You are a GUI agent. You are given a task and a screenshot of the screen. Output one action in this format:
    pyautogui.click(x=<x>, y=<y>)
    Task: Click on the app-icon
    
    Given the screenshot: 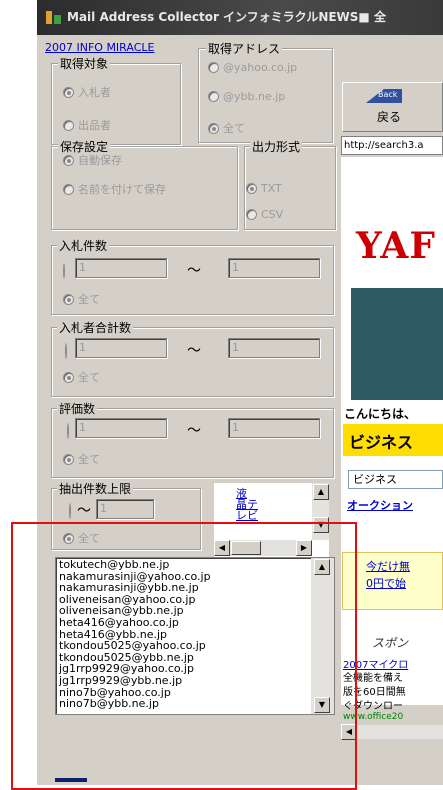 What is the action you would take?
    pyautogui.click(x=53, y=17)
    